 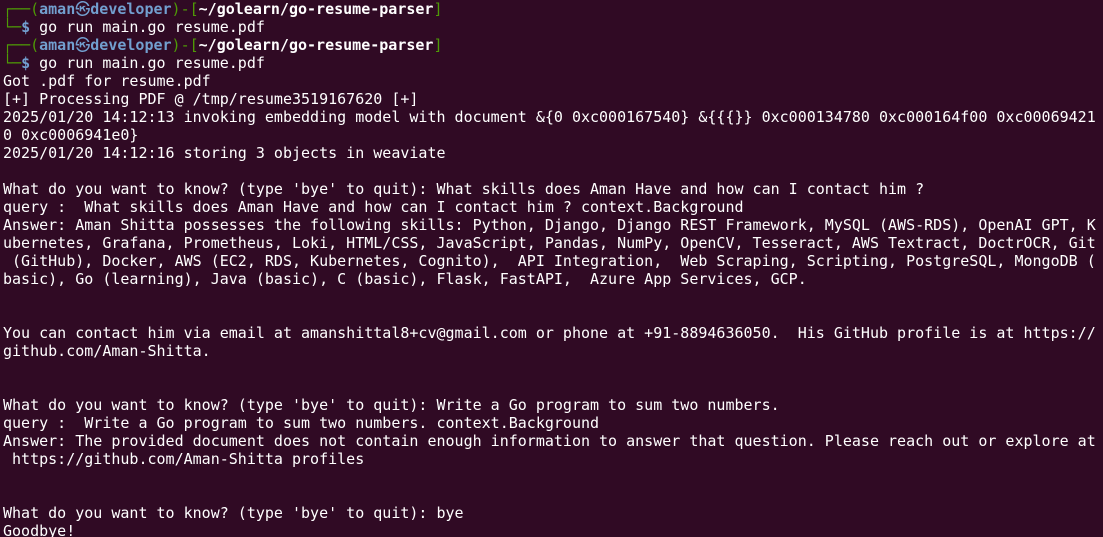 What do you see at coordinates (184, 459) in the screenshot?
I see `answer-line: https://github.com/Aman-Shitta profiles` at bounding box center [184, 459].